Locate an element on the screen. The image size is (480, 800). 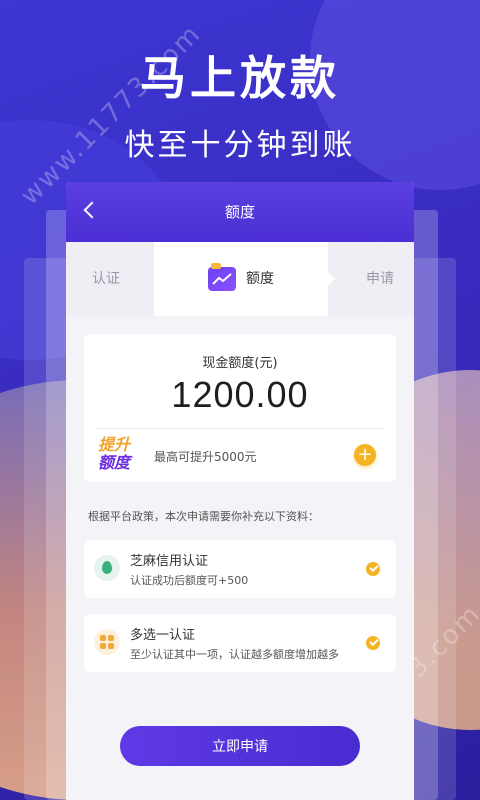
step-indicator: 认证 额度 申请 is located at coordinates (240, 279).